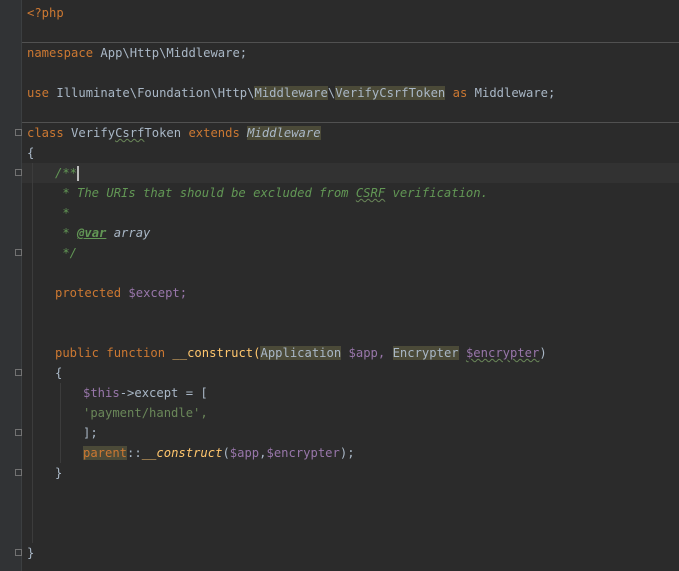 The image size is (679, 571). Describe the element at coordinates (543, 353) in the screenshot. I see `paren-close: )` at that location.